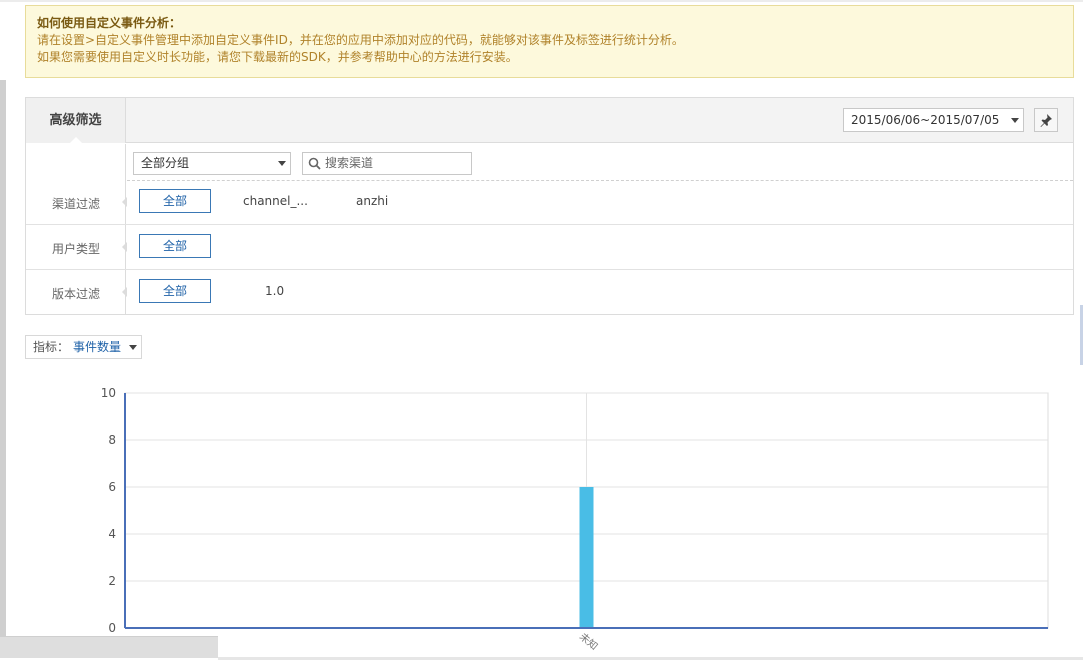 Image resolution: width=1083 pixels, height=660 pixels. I want to click on pin-icon, so click(1046, 120).